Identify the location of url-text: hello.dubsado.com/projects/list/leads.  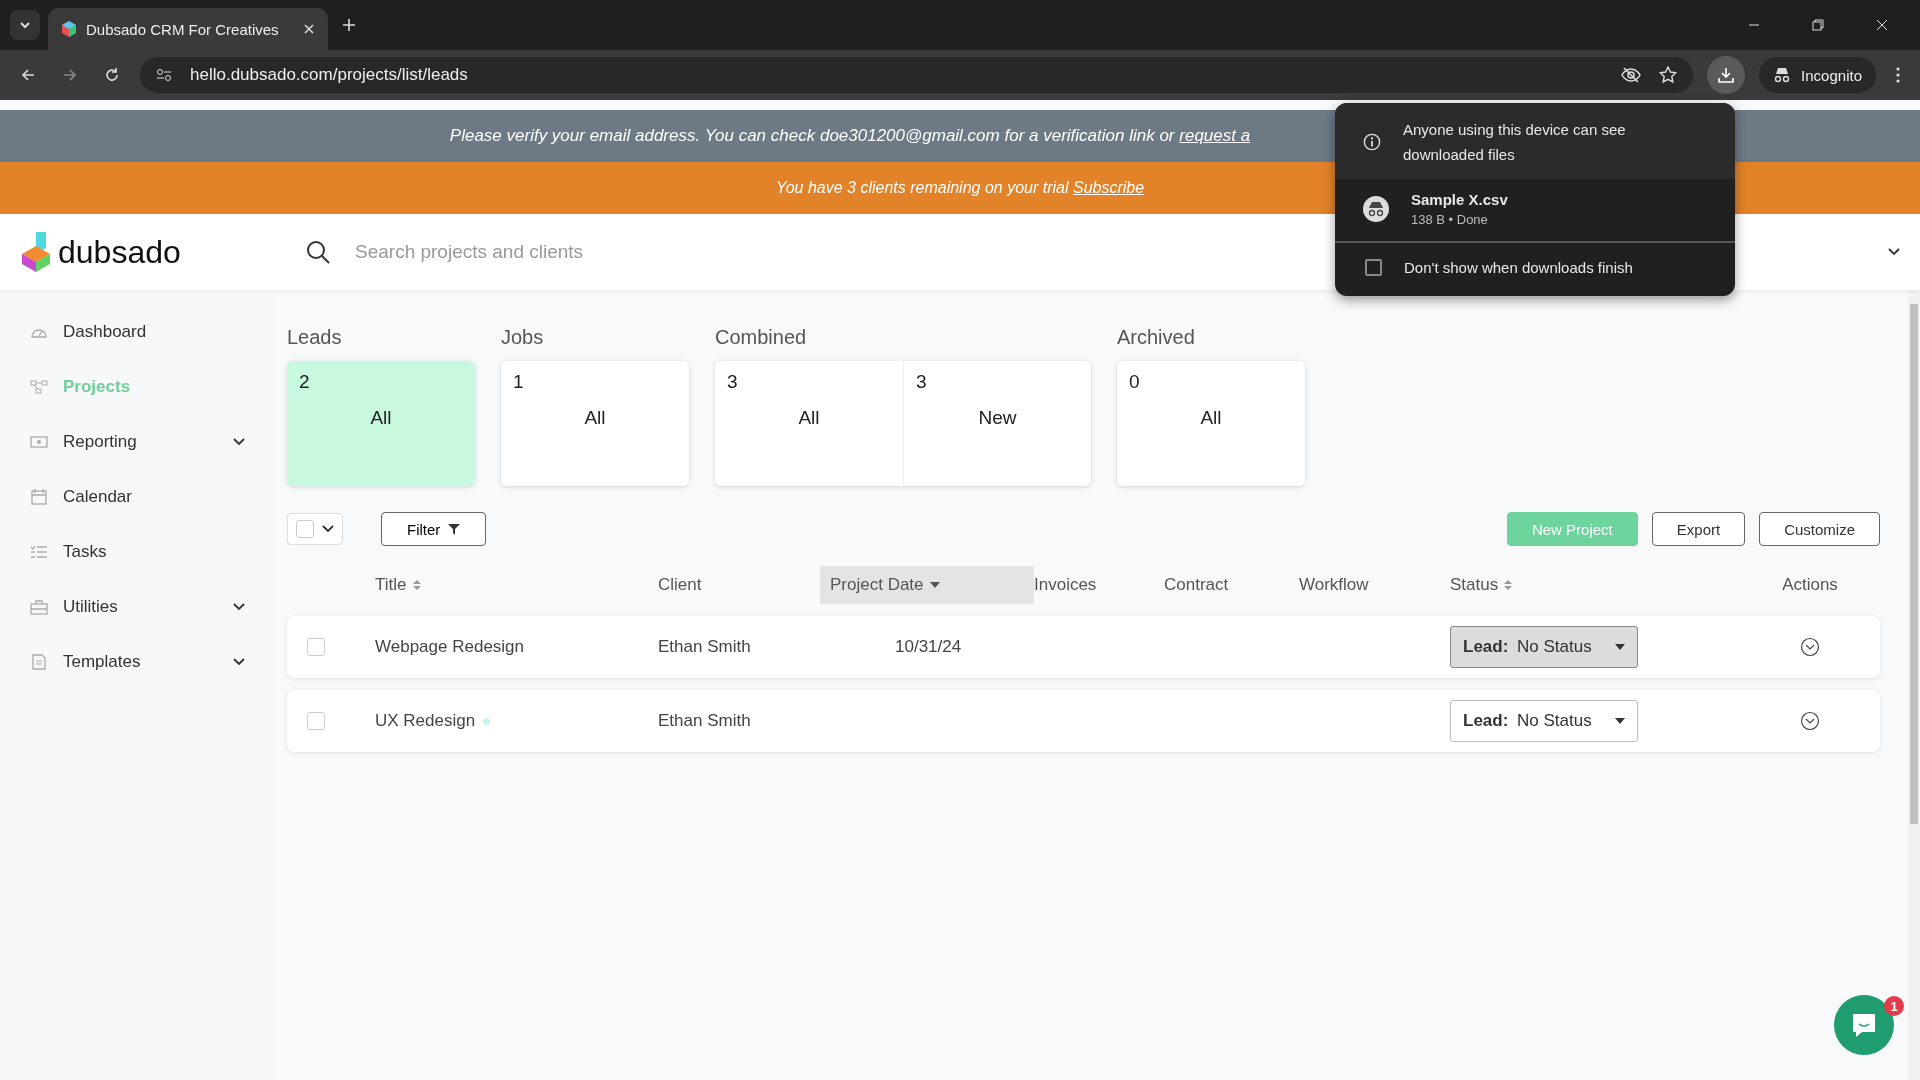
(329, 75).